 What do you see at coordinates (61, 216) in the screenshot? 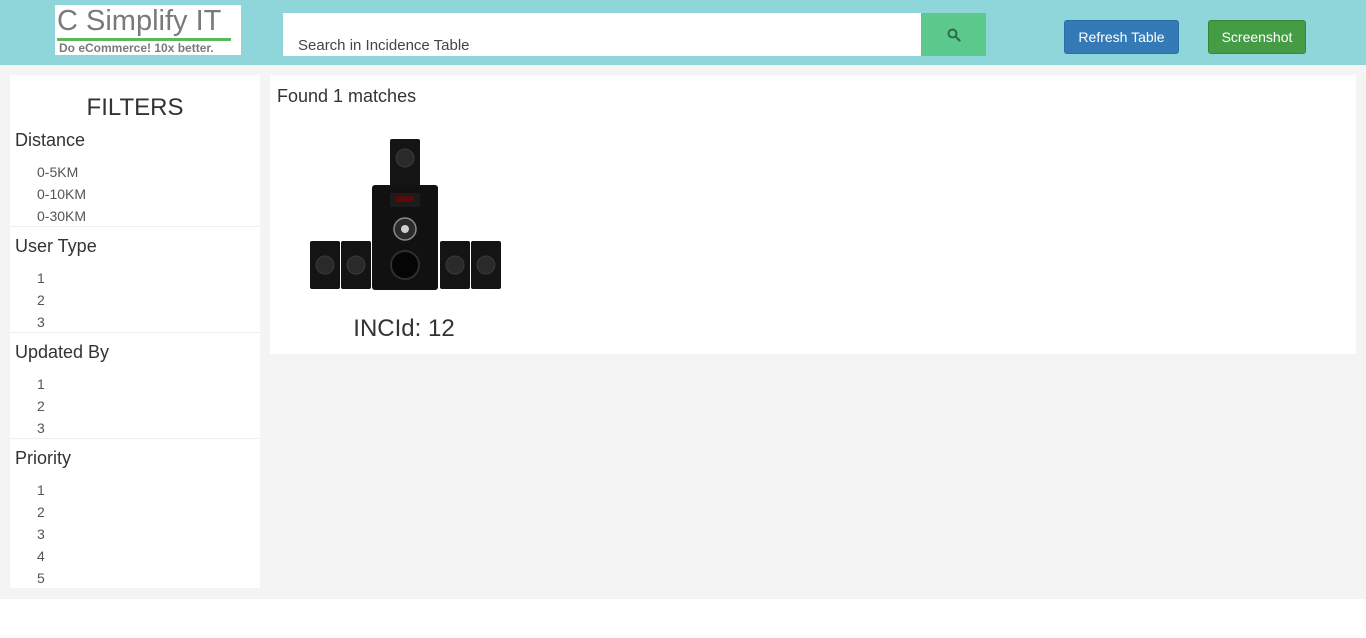
I see `filter-item-distance: 0-30KM` at bounding box center [61, 216].